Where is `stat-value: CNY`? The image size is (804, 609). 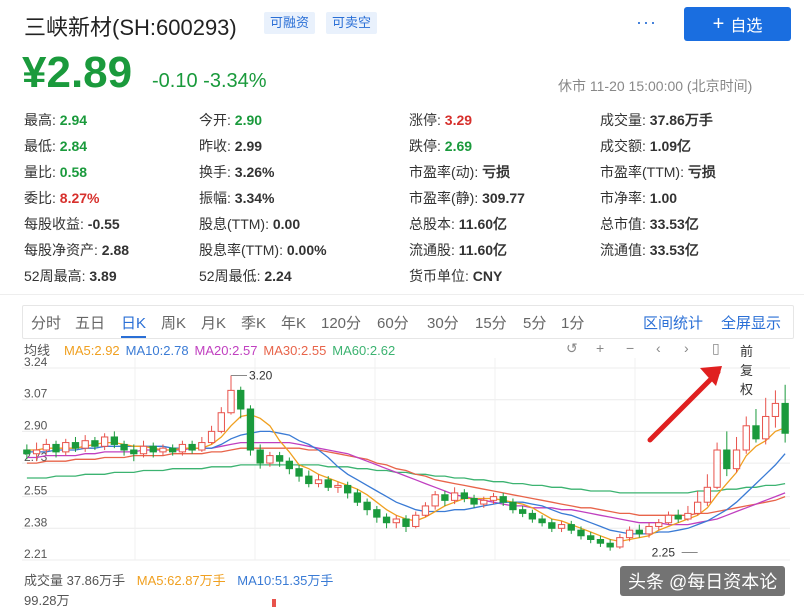
stat-value: CNY is located at coordinates (487, 276).